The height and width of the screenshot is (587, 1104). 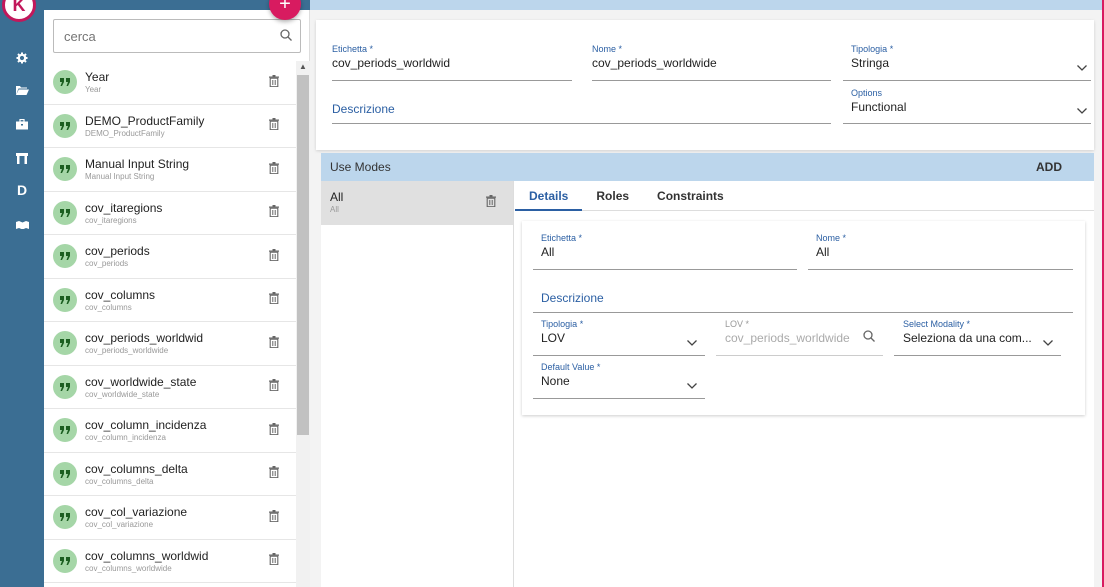 What do you see at coordinates (146, 425) in the screenshot?
I see `list-item-title: cov_column_incidenza` at bounding box center [146, 425].